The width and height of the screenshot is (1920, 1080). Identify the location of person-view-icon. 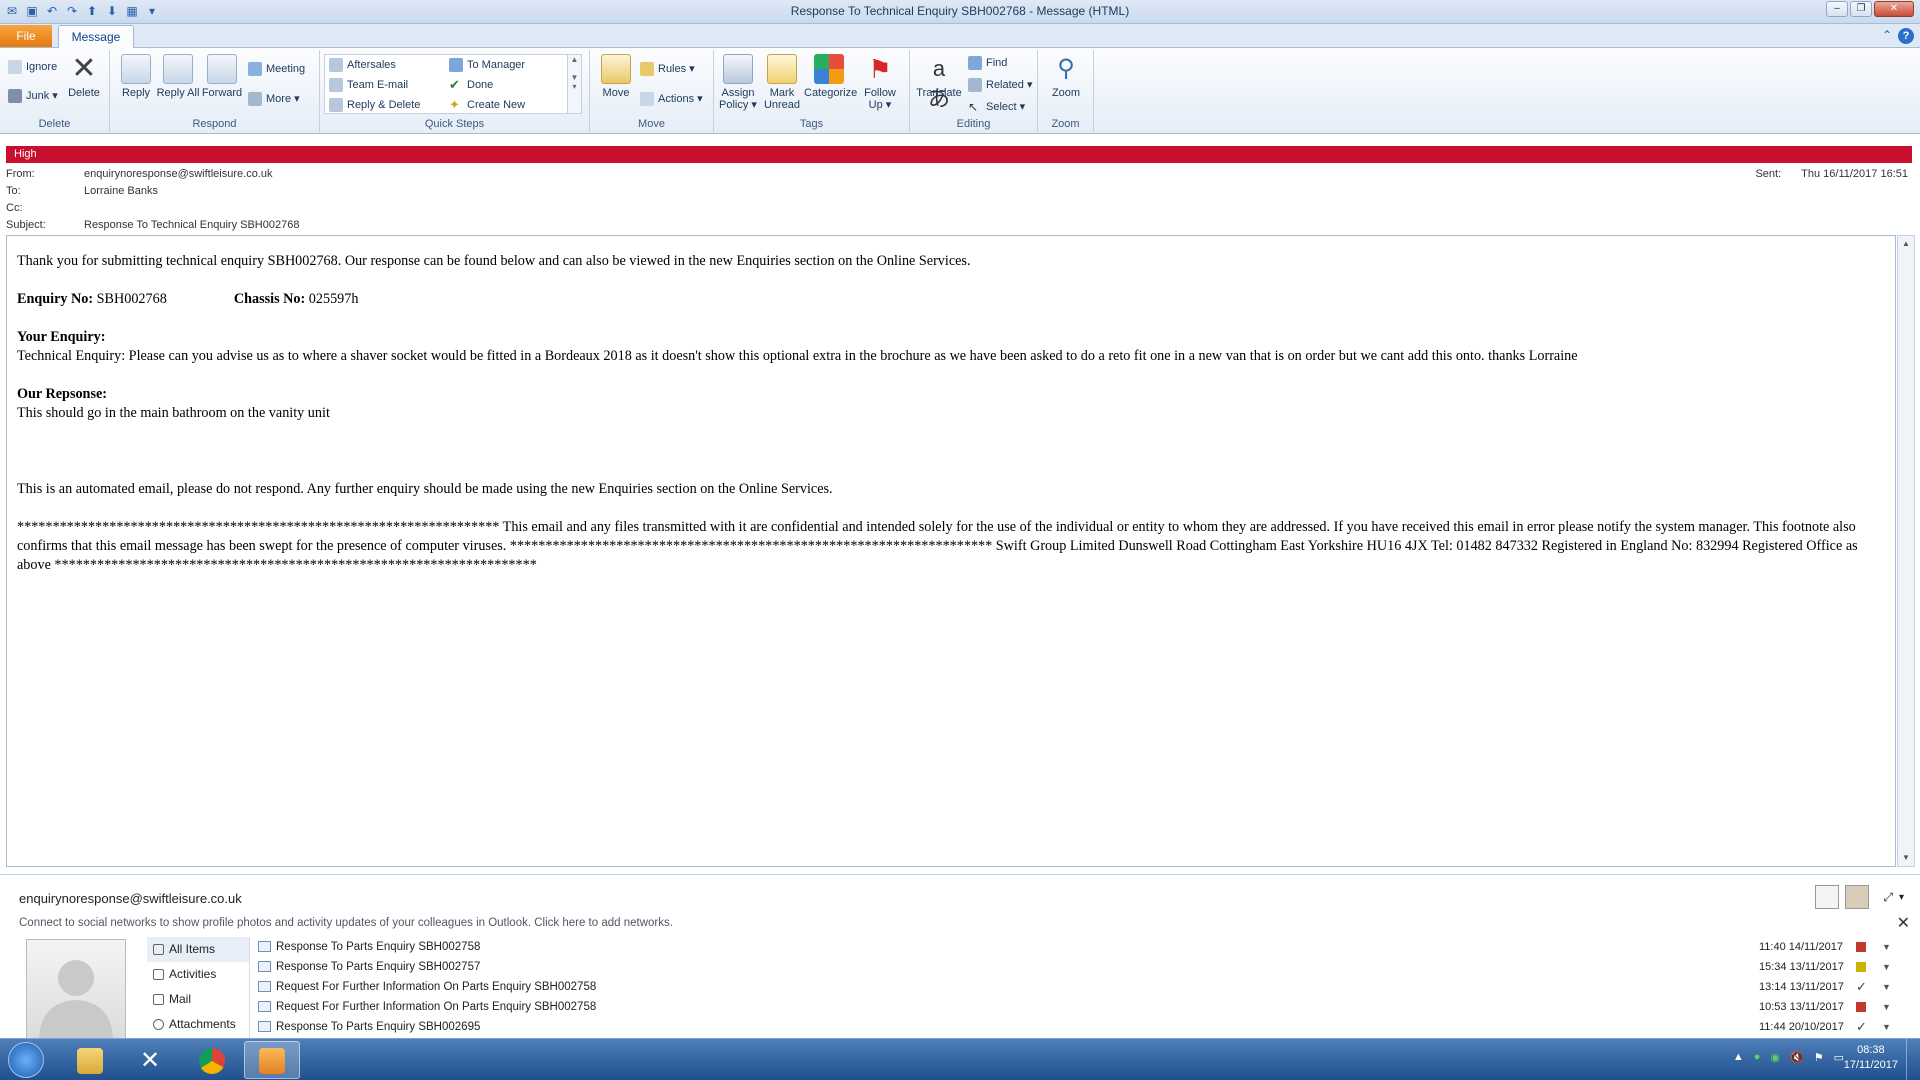
(1827, 897).